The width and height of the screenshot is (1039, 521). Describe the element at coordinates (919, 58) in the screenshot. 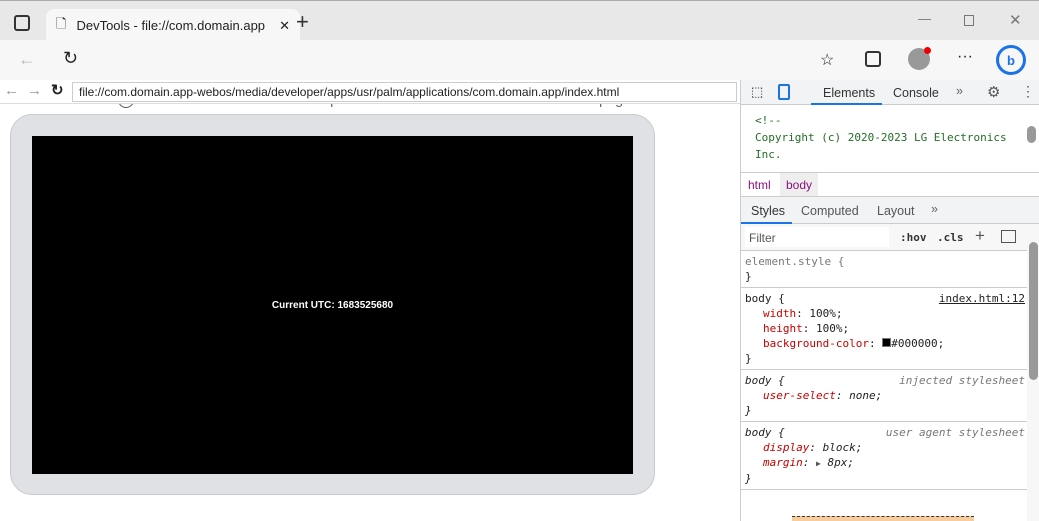

I see `profile-avatar` at that location.